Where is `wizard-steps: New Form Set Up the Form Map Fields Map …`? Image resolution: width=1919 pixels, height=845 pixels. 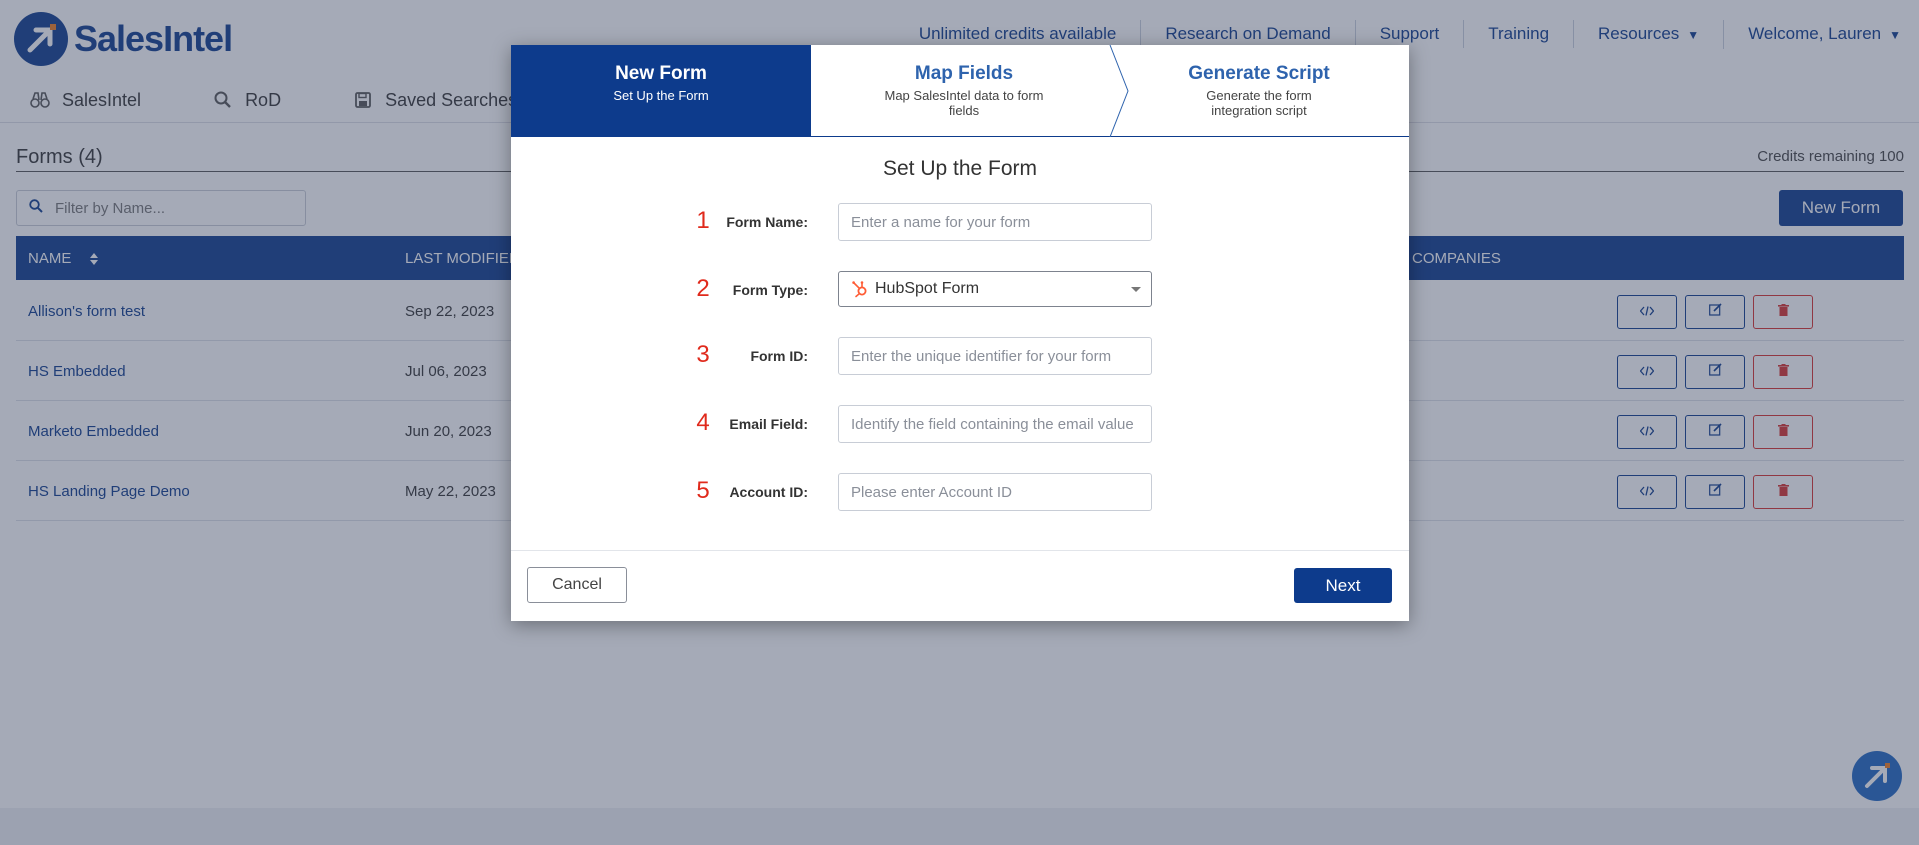 wizard-steps: New Form Set Up the Form Map Fields Map … is located at coordinates (960, 91).